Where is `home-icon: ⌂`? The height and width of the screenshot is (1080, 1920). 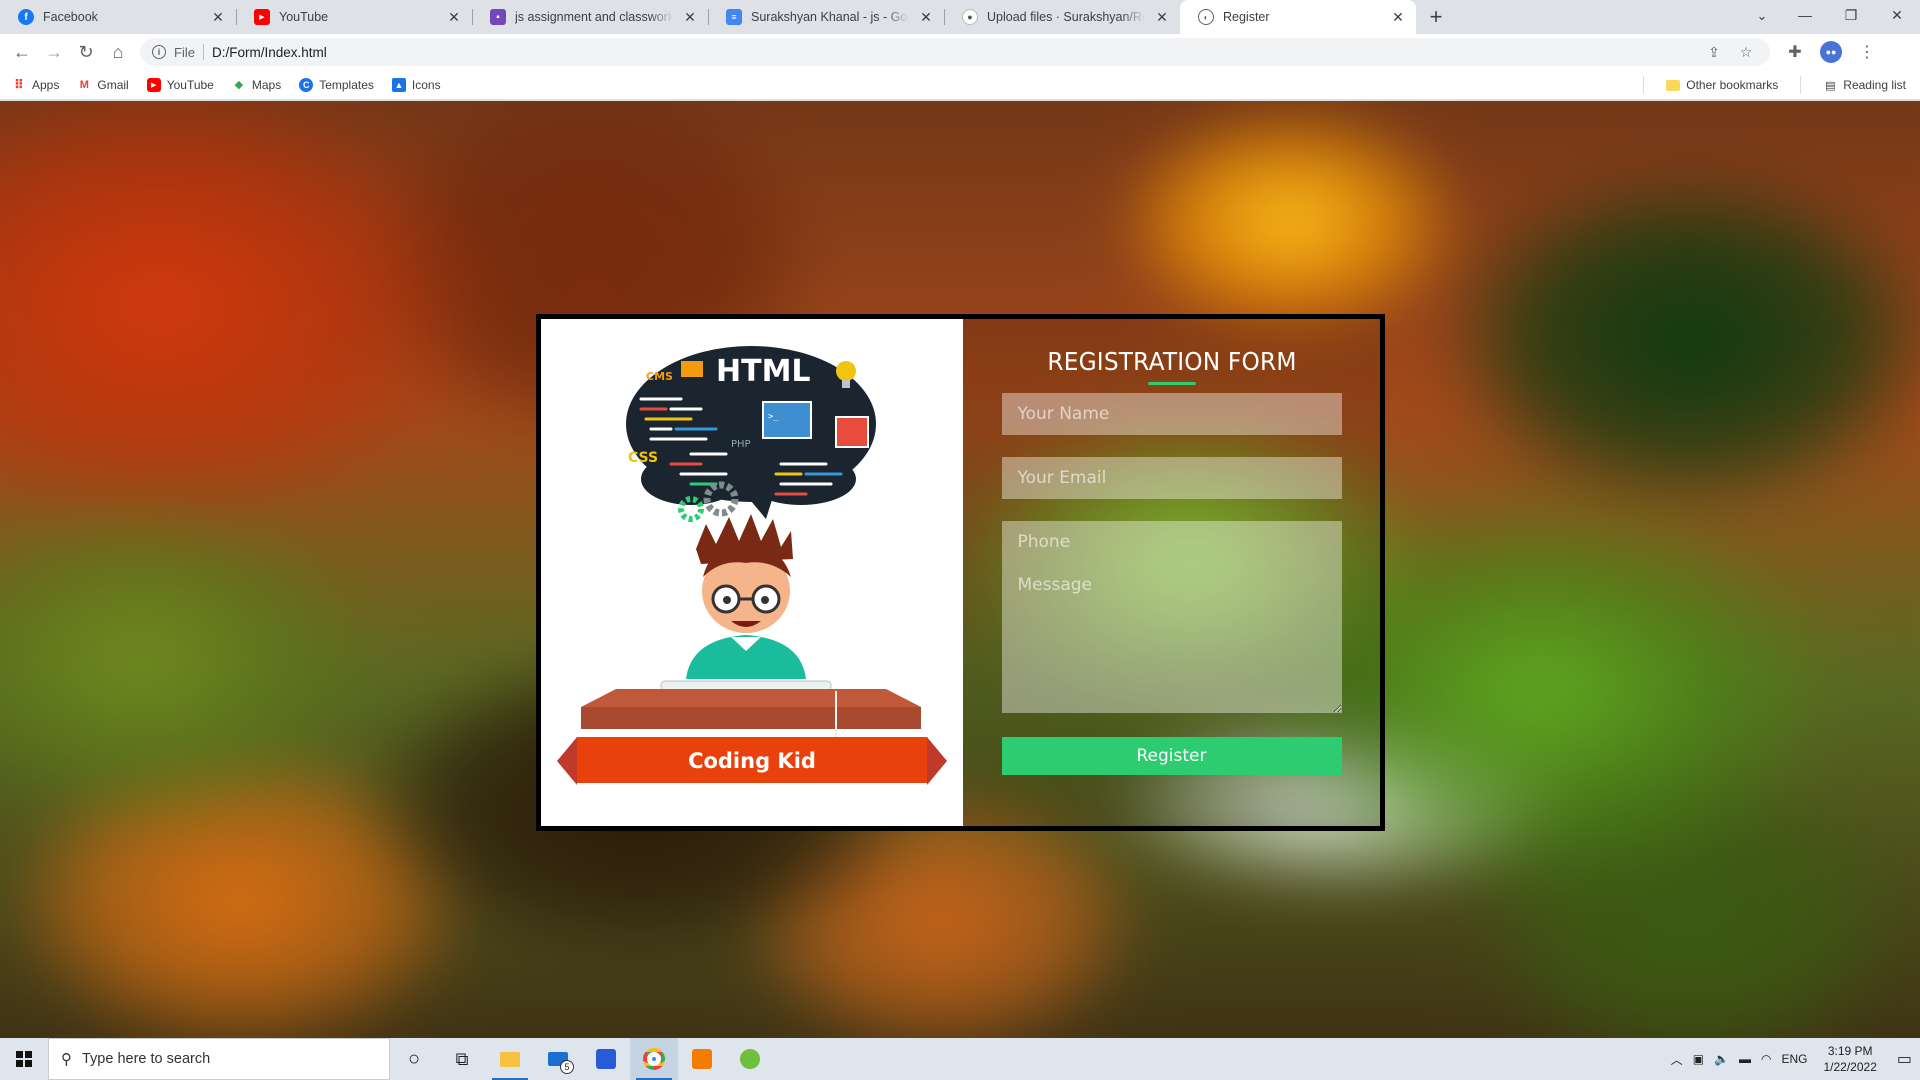 home-icon: ⌂ is located at coordinates (118, 52).